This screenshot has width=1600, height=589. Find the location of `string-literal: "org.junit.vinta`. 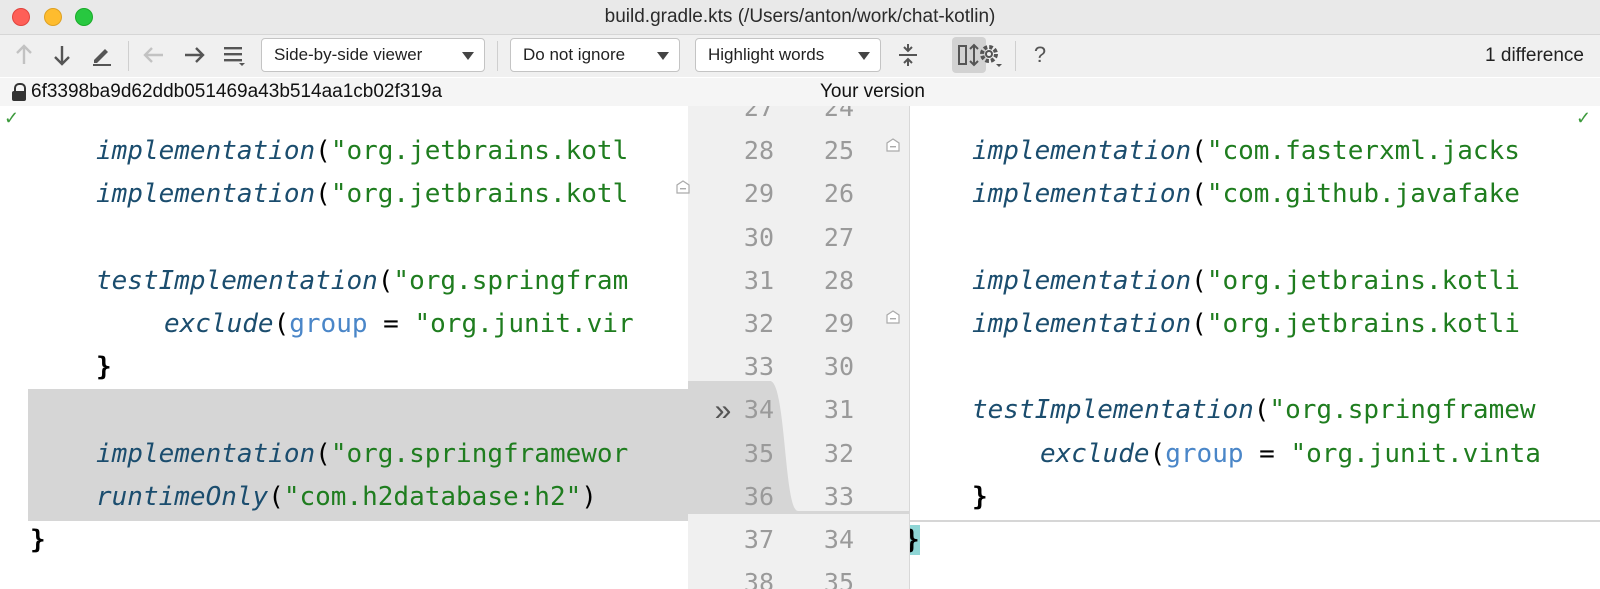

string-literal: "org.junit.vinta is located at coordinates (1415, 453).